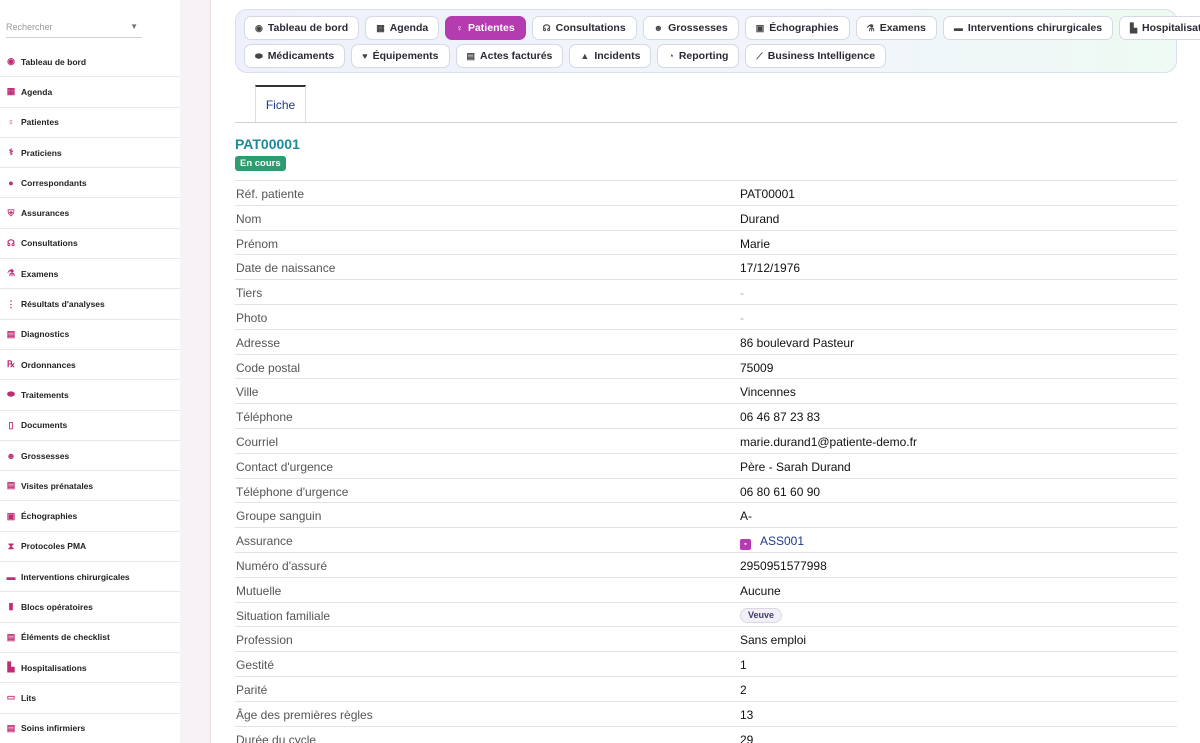 The height and width of the screenshot is (743, 1200). I want to click on detail-row-contact-d-urgence: Contact d'urgence Père - Sarah Durand, so click(706, 466).